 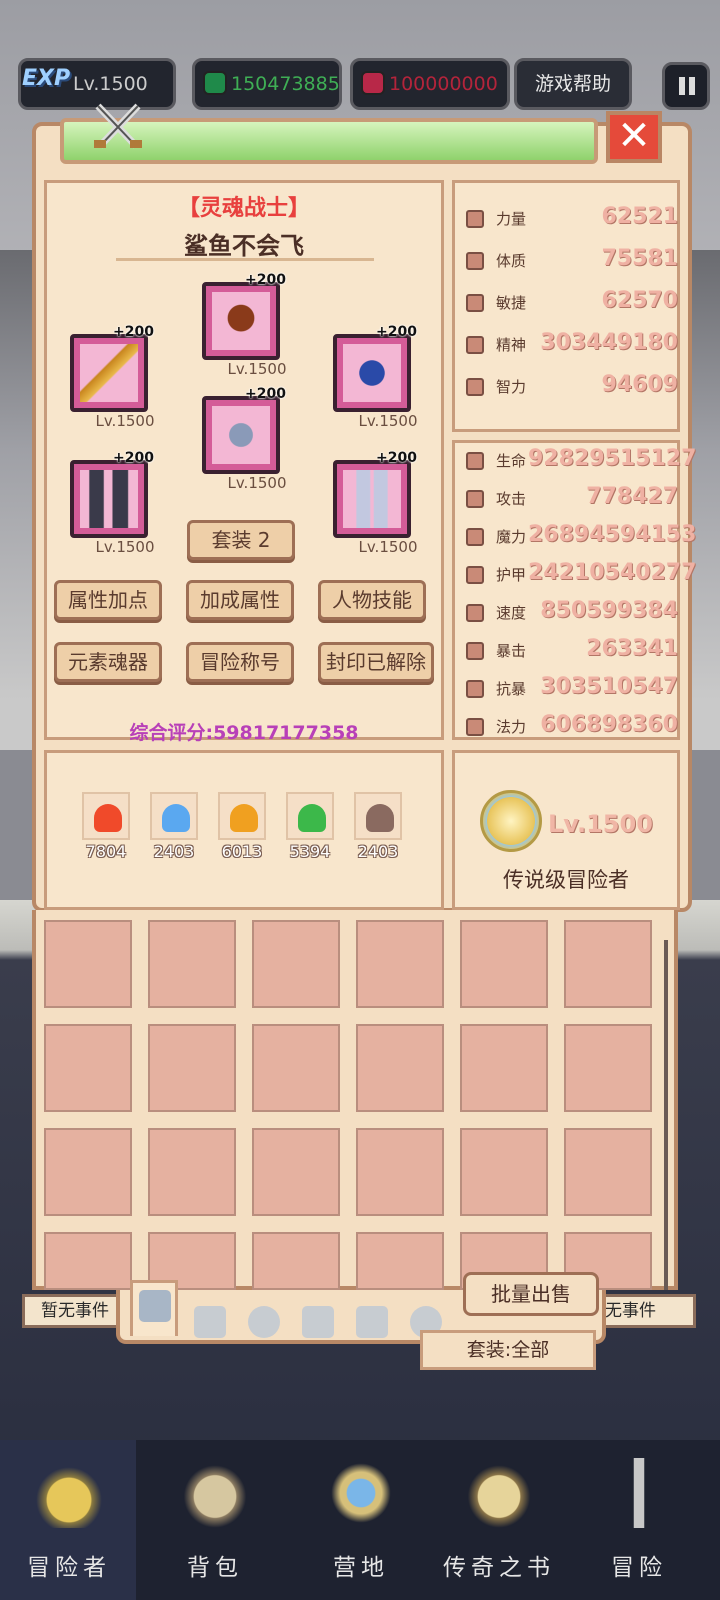 I want to click on rank-title: 传说级冒险者, so click(x=566, y=880).